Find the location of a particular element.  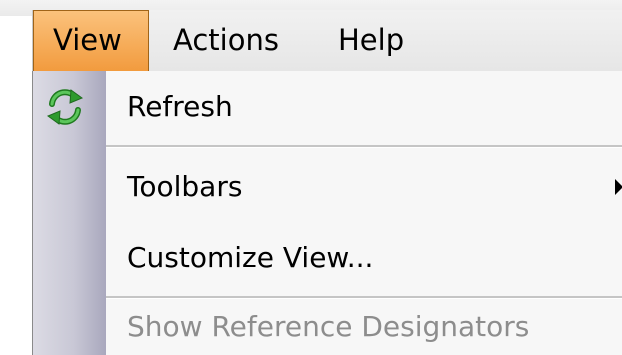

menu-item-label: Show Reference Designators is located at coordinates (328, 326).